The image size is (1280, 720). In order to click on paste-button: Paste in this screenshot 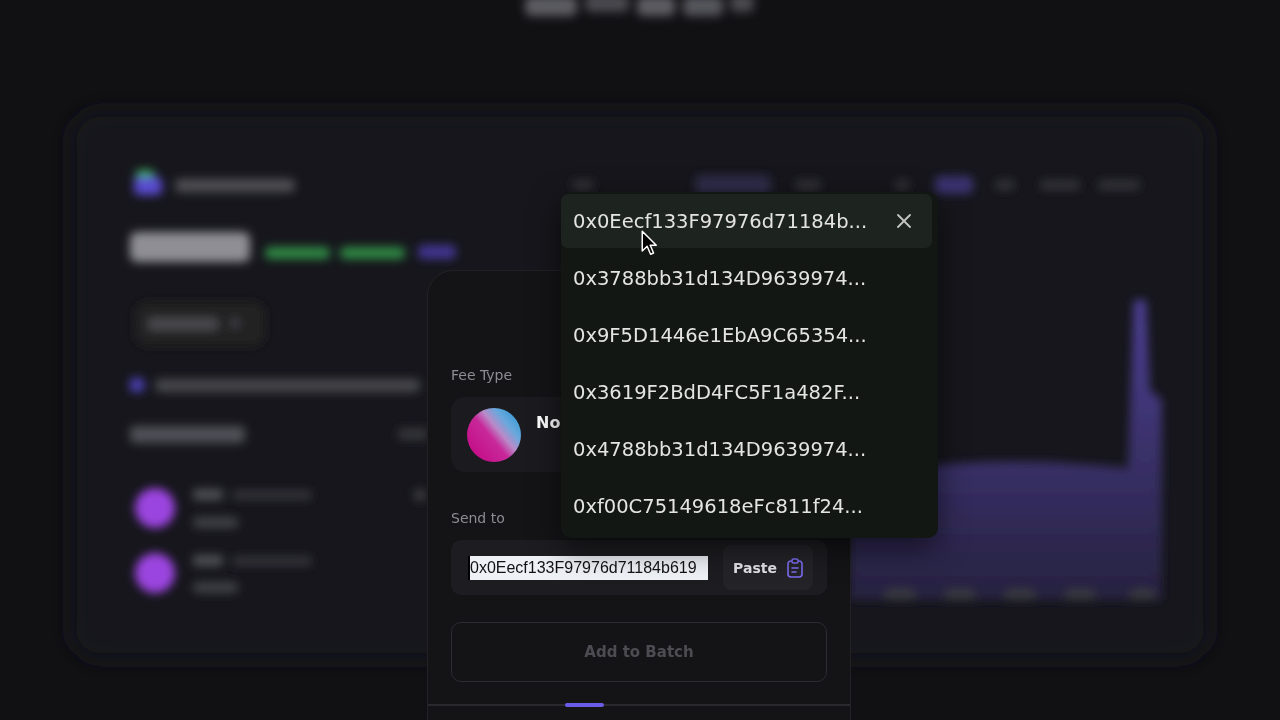, I will do `click(768, 567)`.